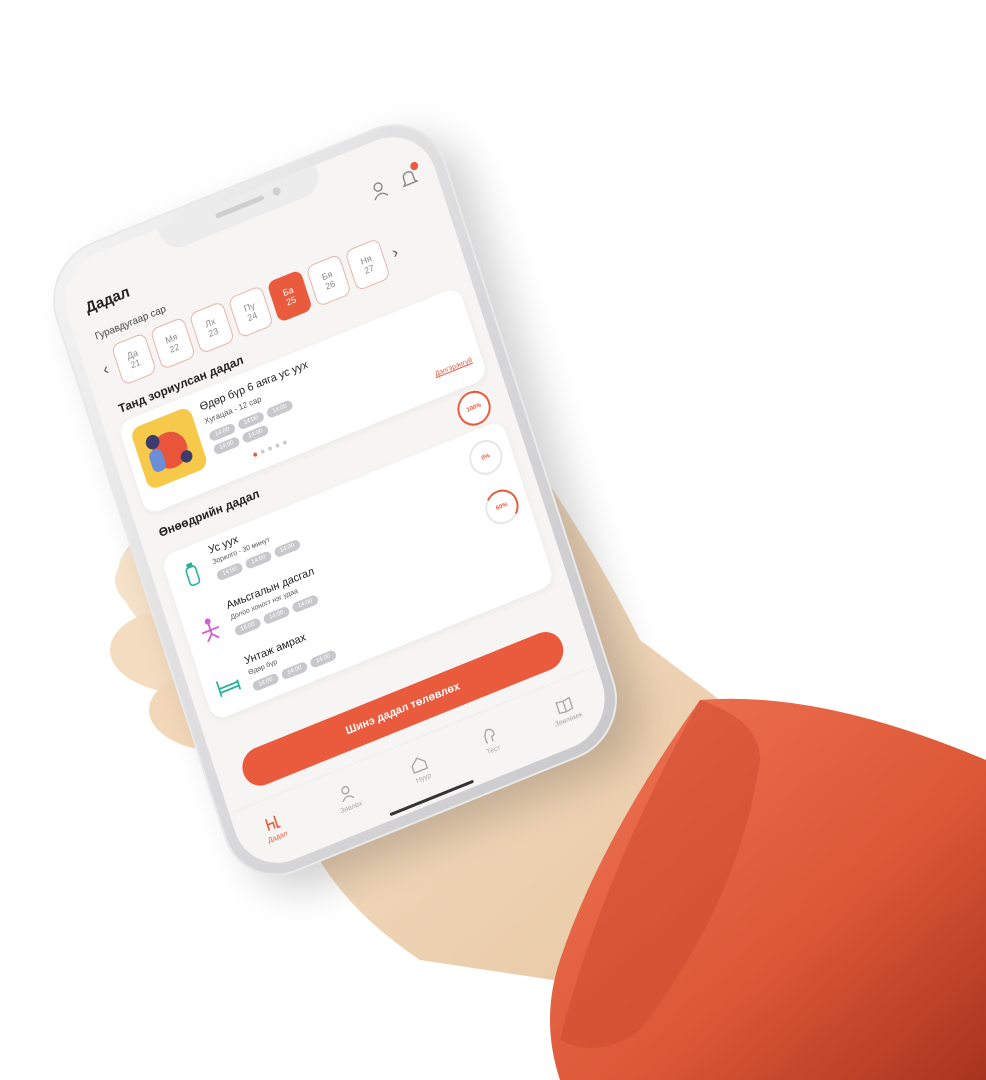 The image size is (986, 1080). Describe the element at coordinates (379, 190) in the screenshot. I see `profile-icon` at that location.